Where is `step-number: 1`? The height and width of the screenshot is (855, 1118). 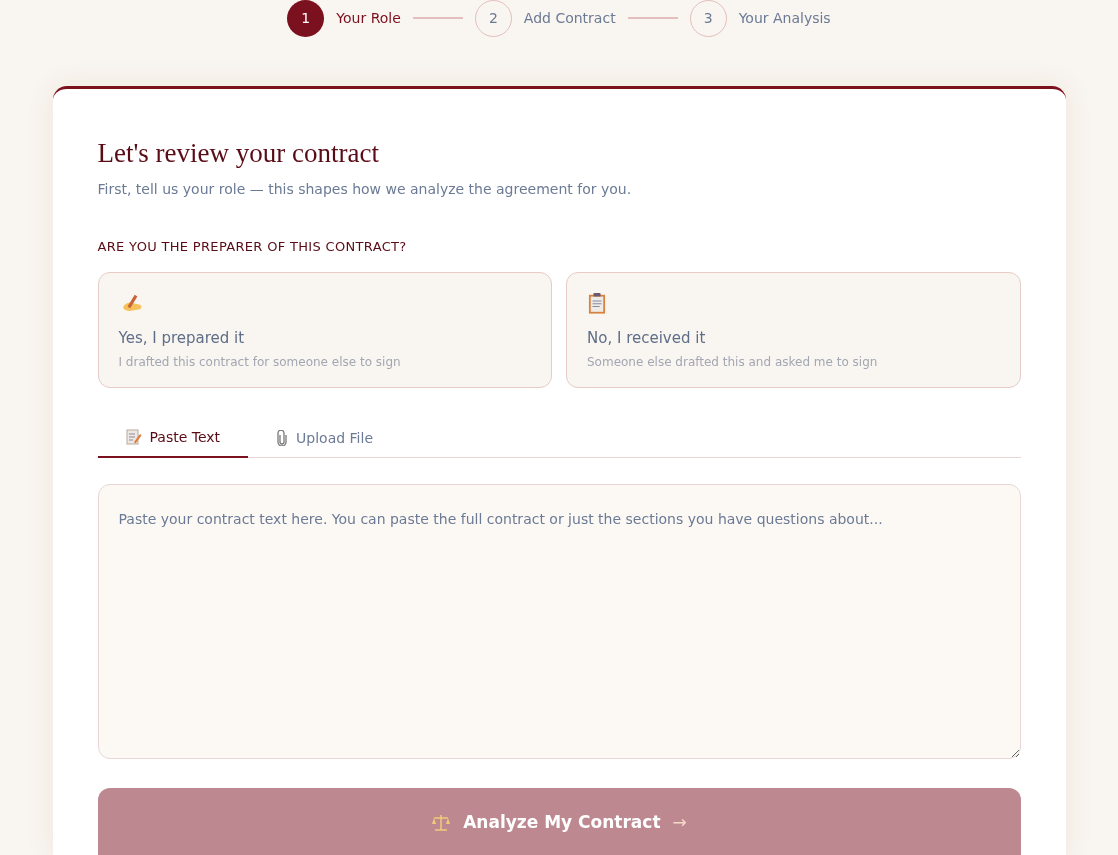
step-number: 1 is located at coordinates (306, 18).